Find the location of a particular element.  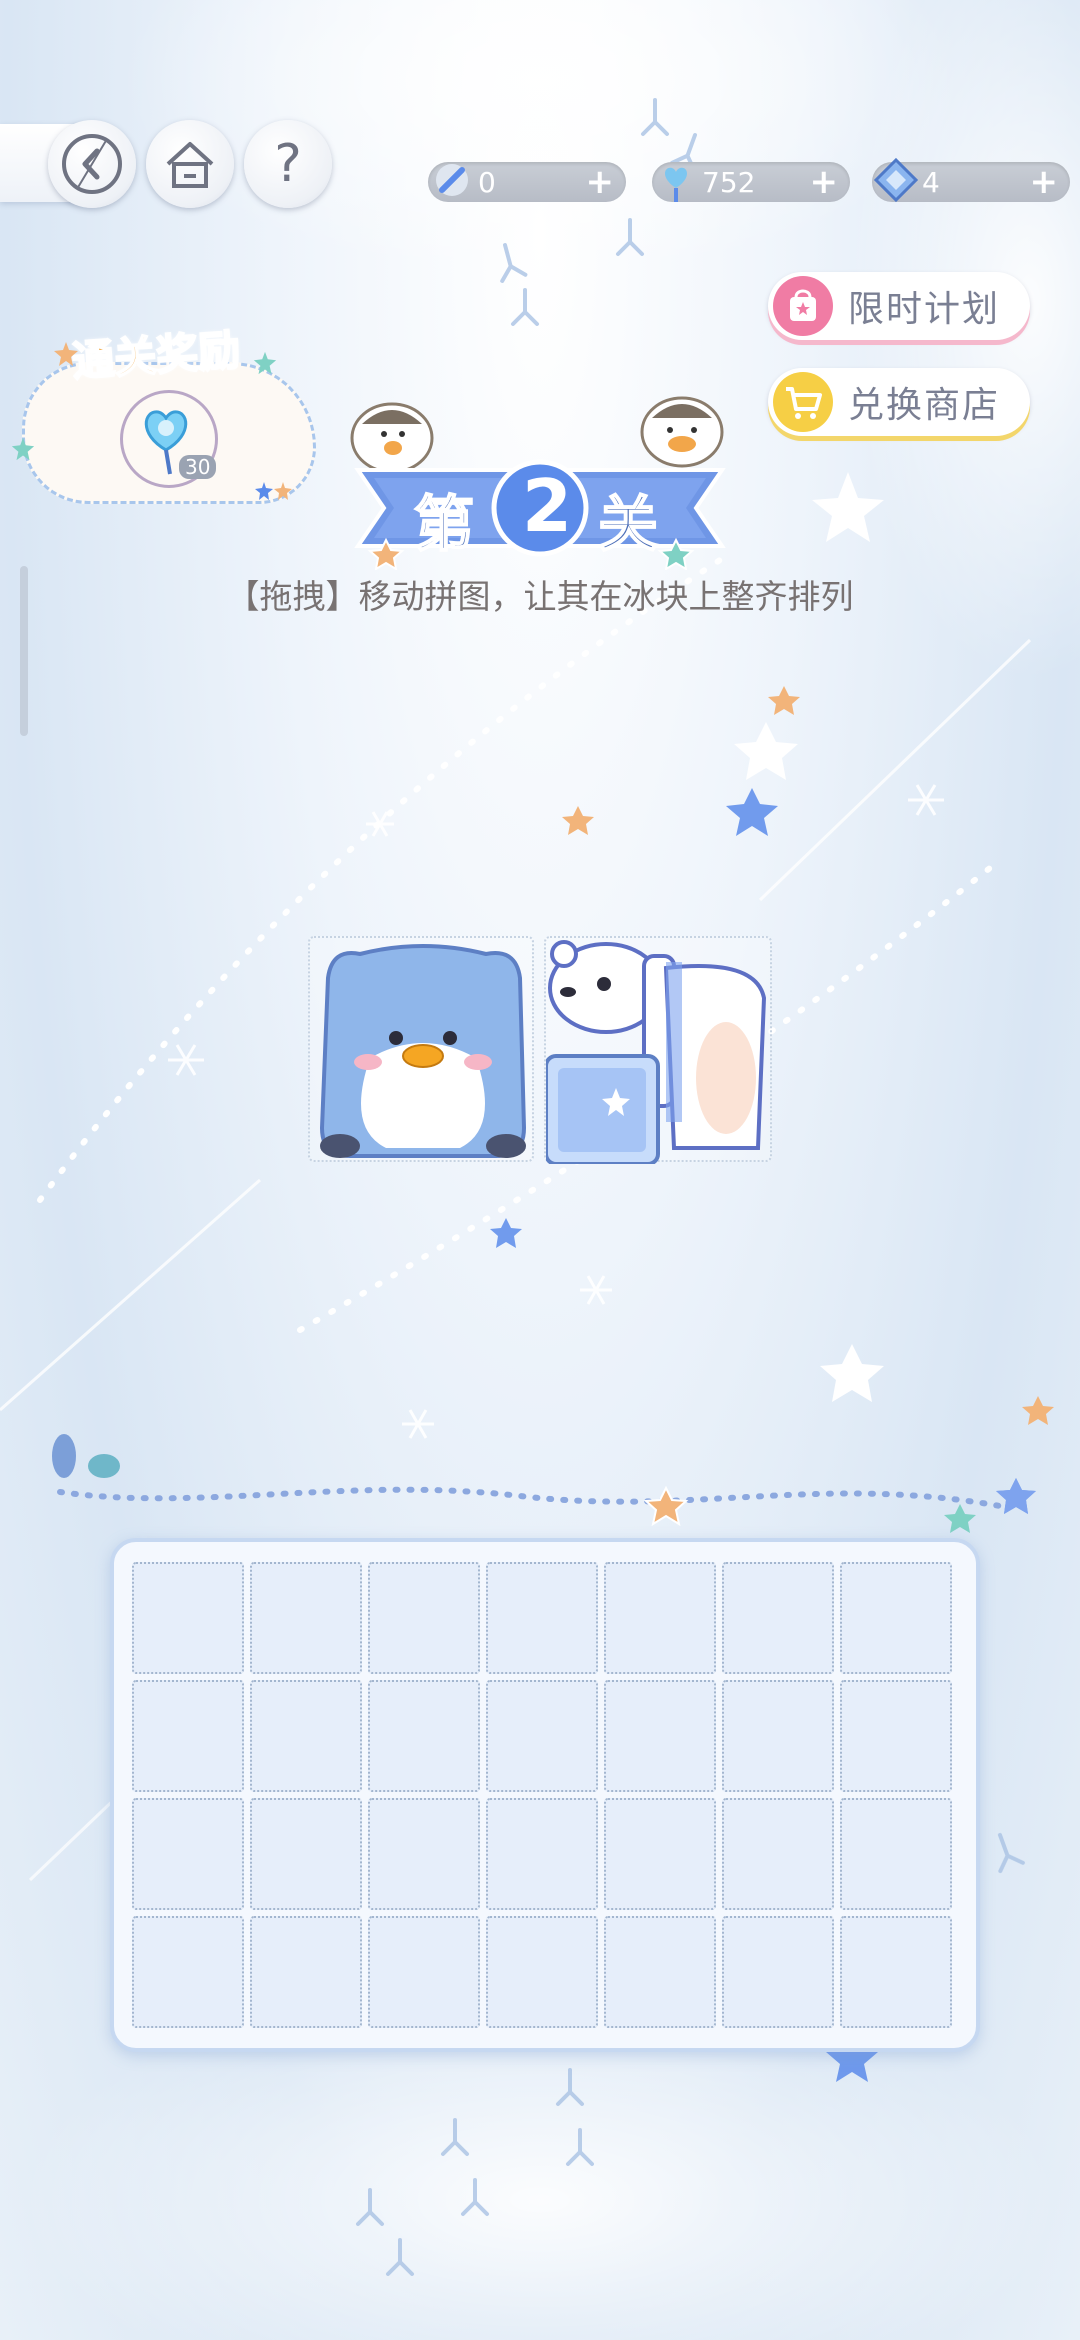

shovel-currency: 0 + is located at coordinates (527, 182).